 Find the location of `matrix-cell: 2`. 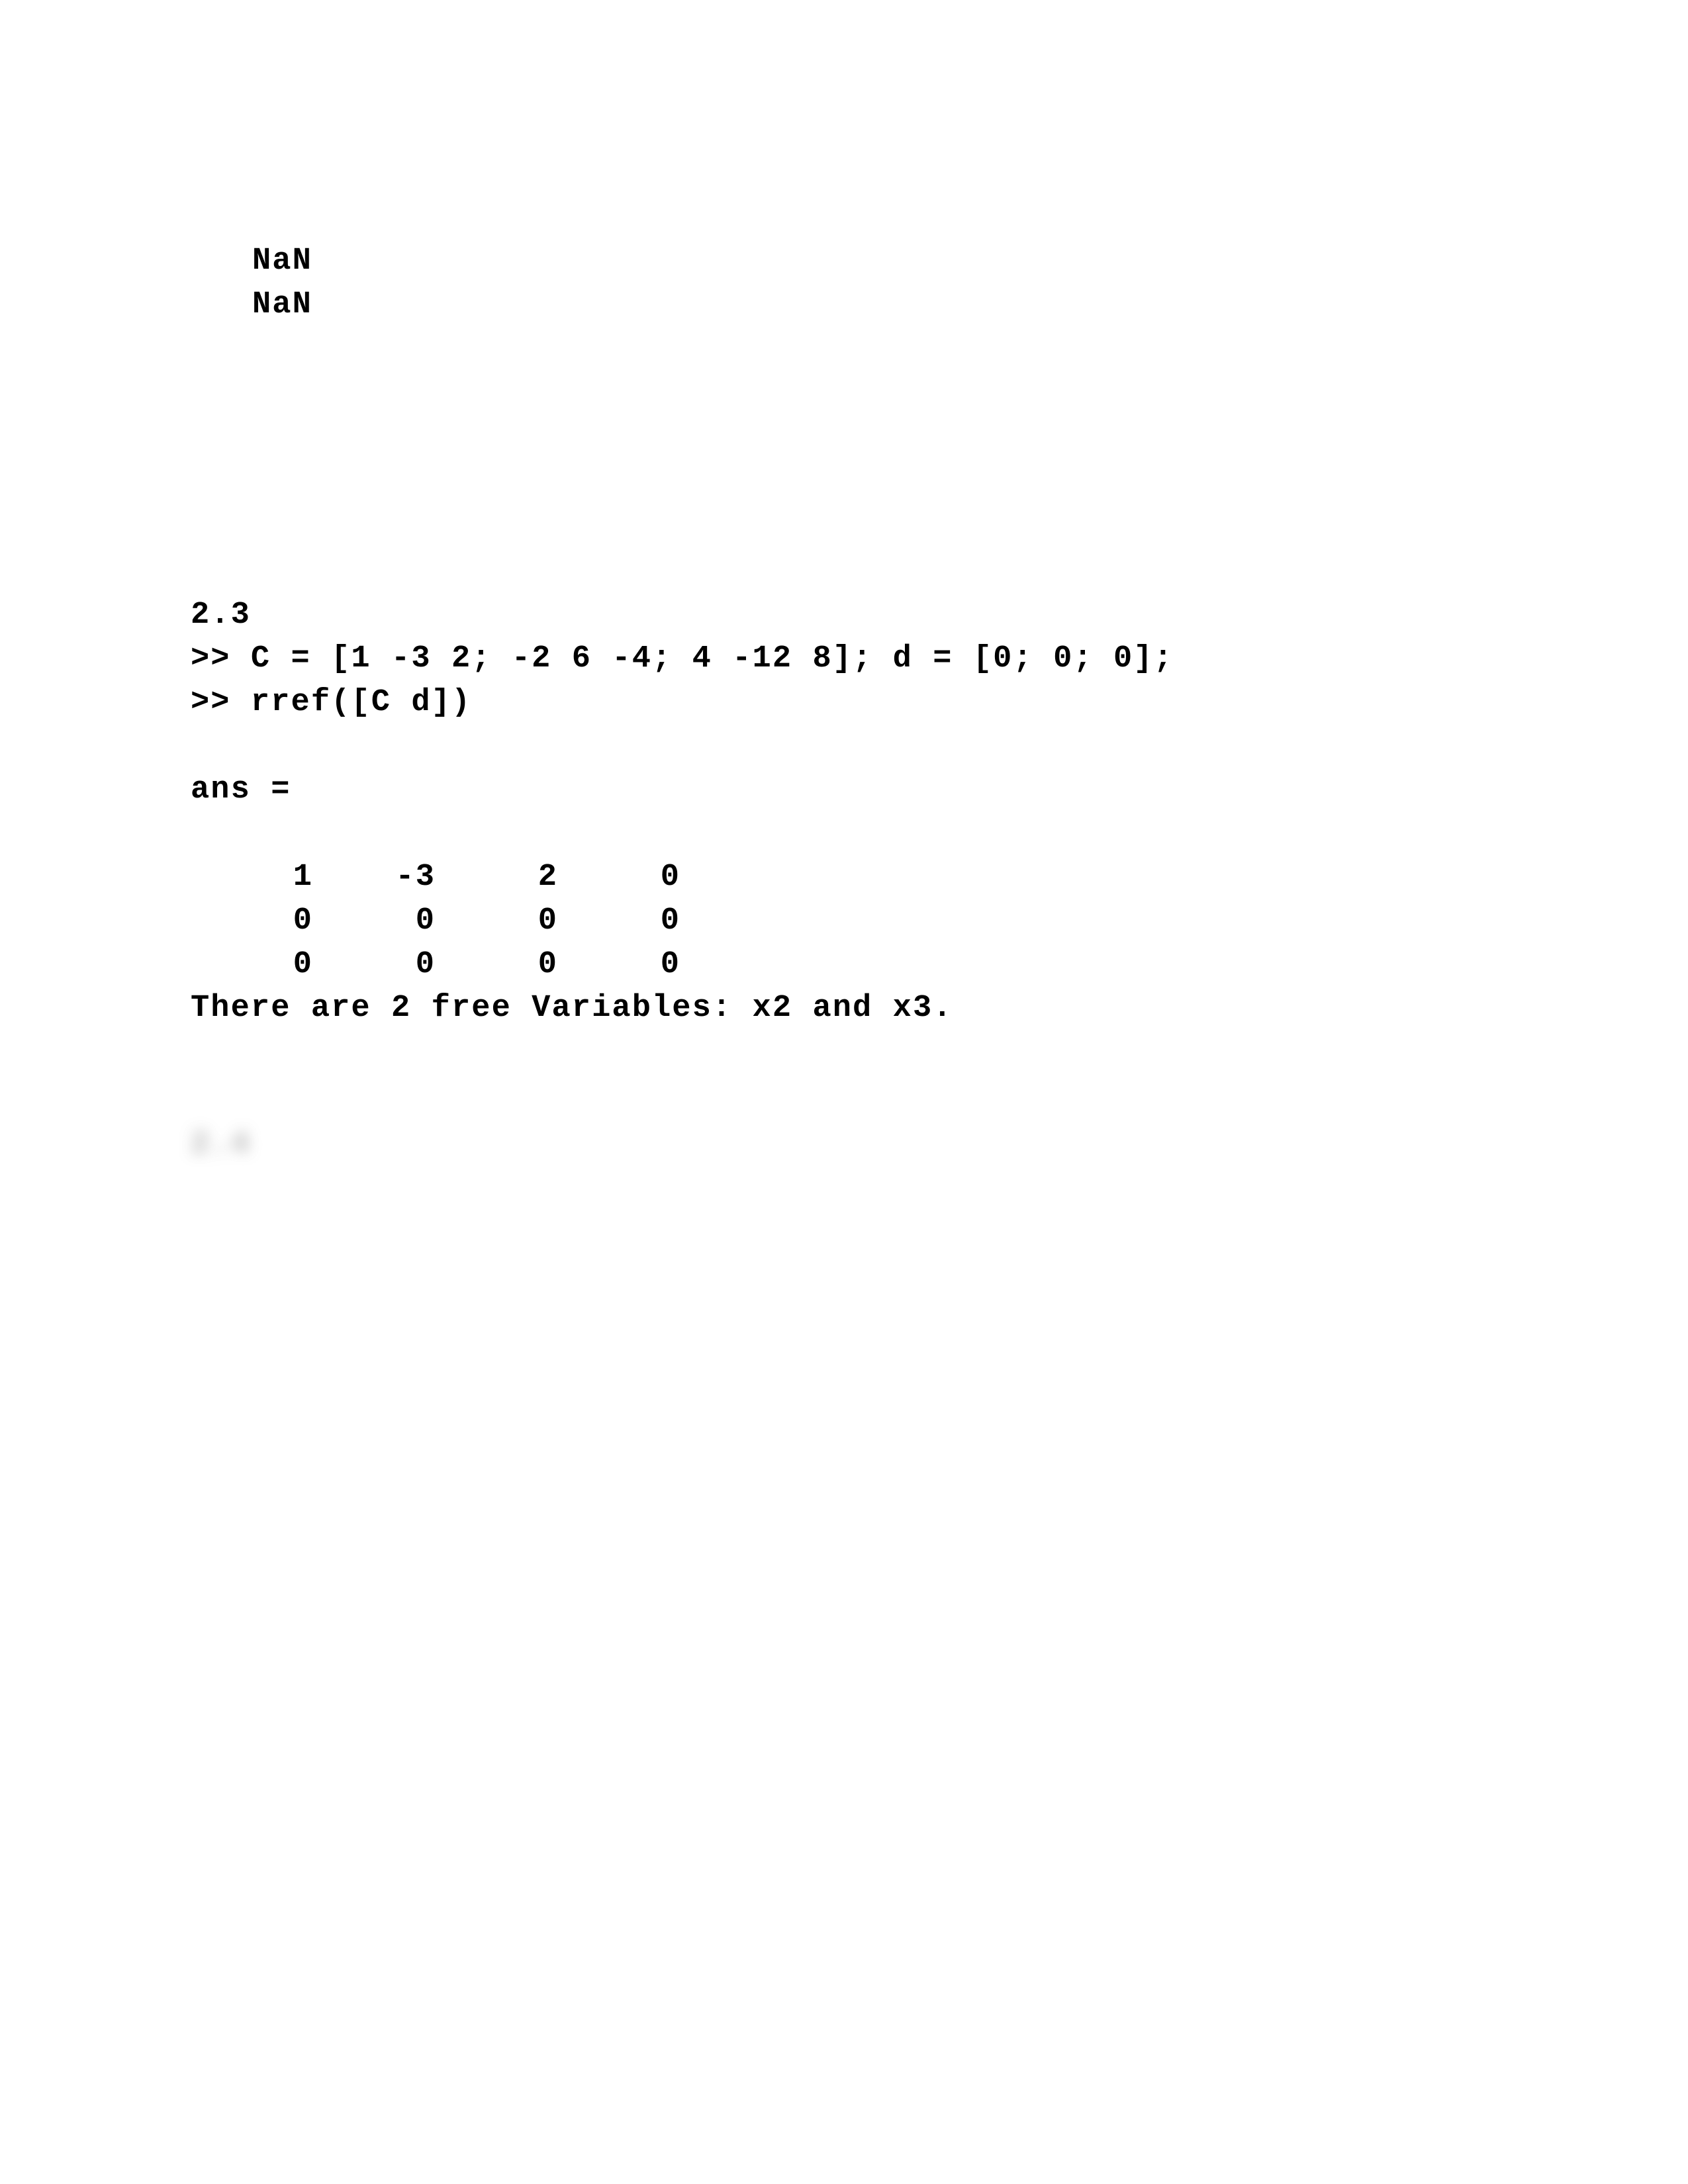

matrix-cell: 2 is located at coordinates (548, 877).